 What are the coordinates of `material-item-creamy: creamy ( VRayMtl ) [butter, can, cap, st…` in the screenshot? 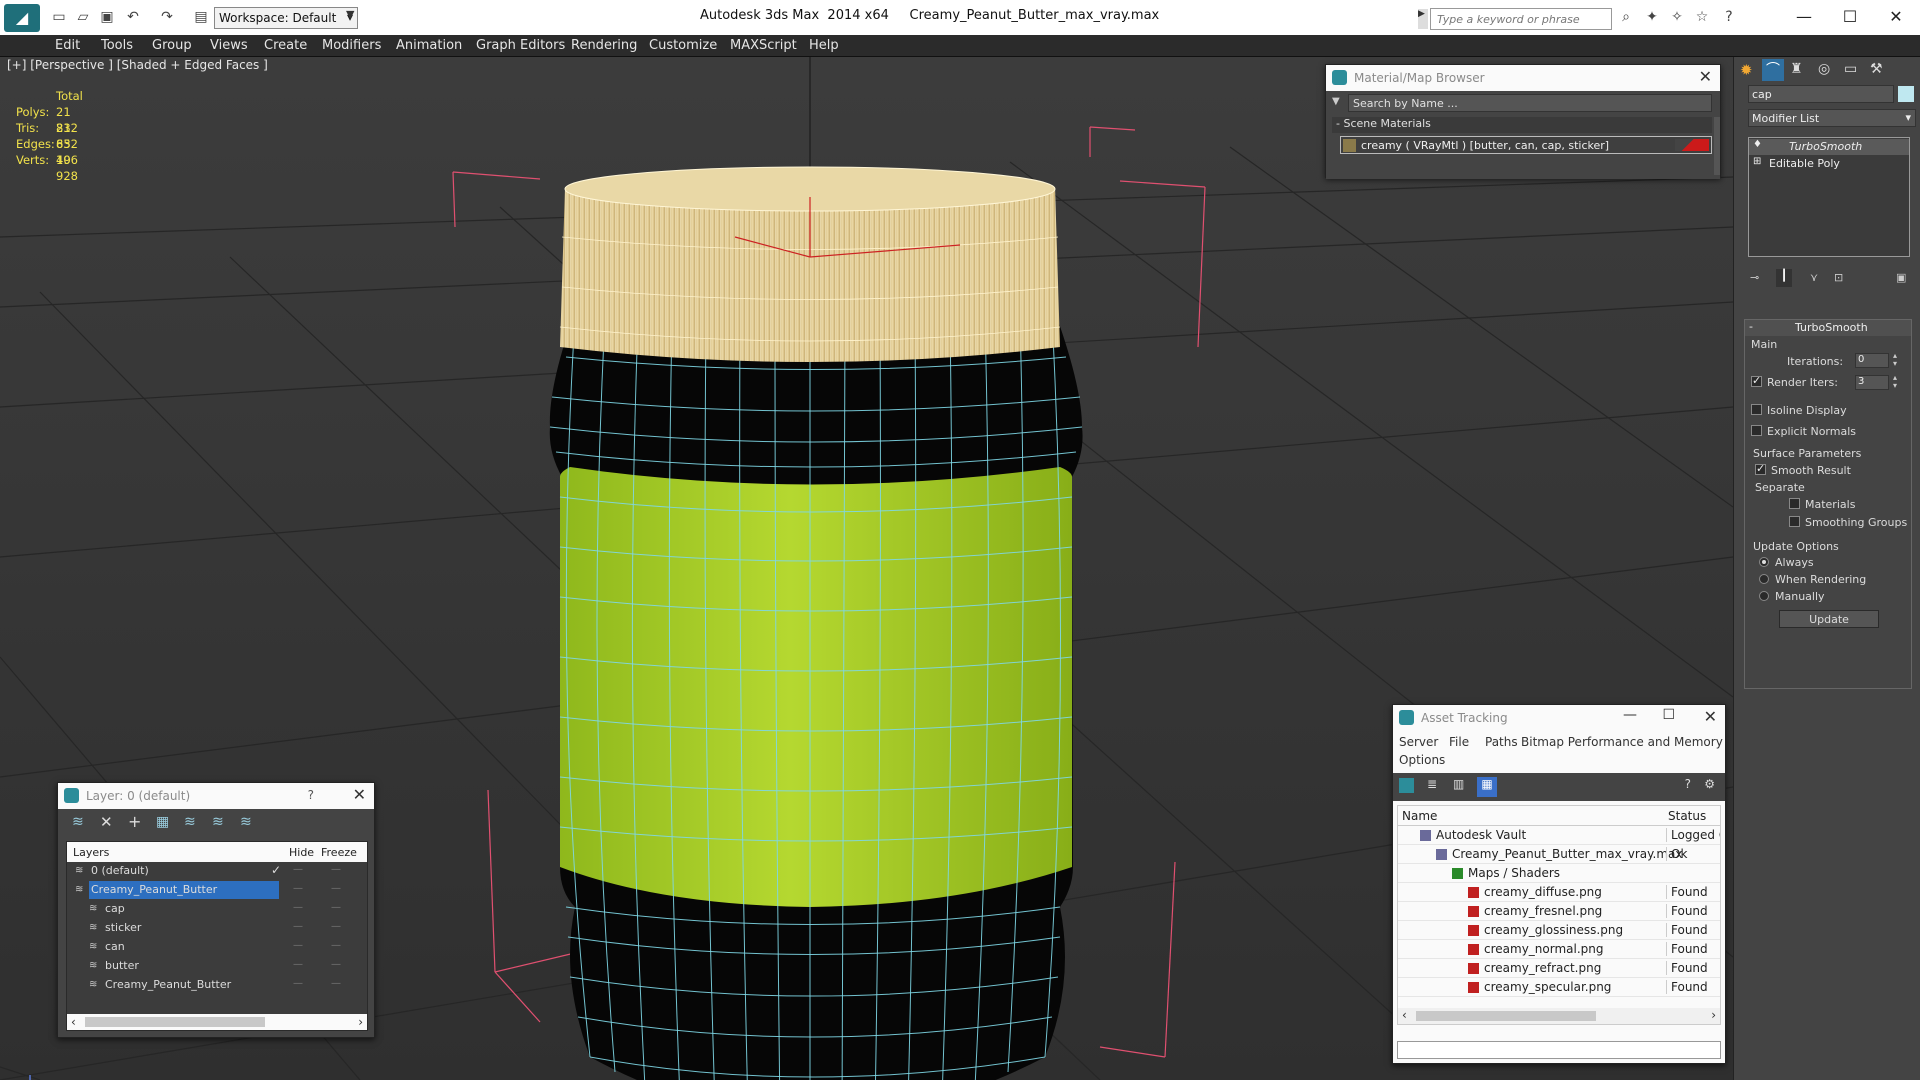 It's located at (1526, 145).